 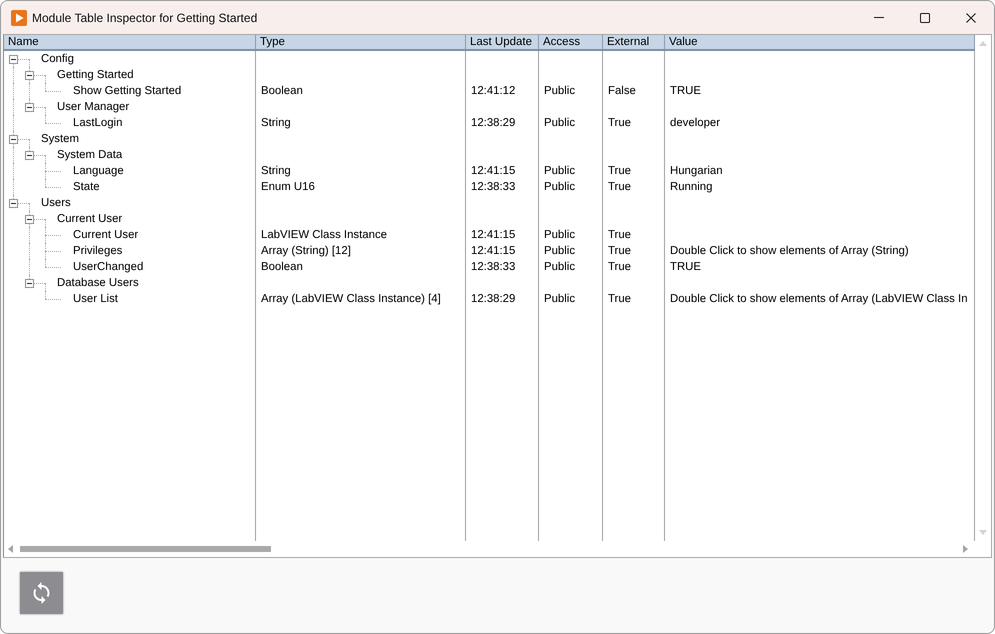 What do you see at coordinates (95, 299) in the screenshot?
I see `tree-item-label: User List` at bounding box center [95, 299].